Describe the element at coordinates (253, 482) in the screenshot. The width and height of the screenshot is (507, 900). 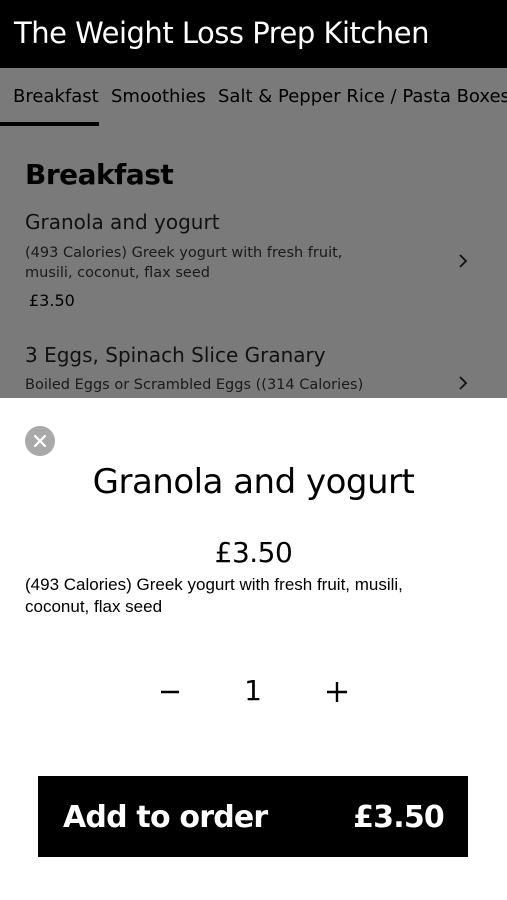
I see `item-title: Granola and yogurt` at that location.